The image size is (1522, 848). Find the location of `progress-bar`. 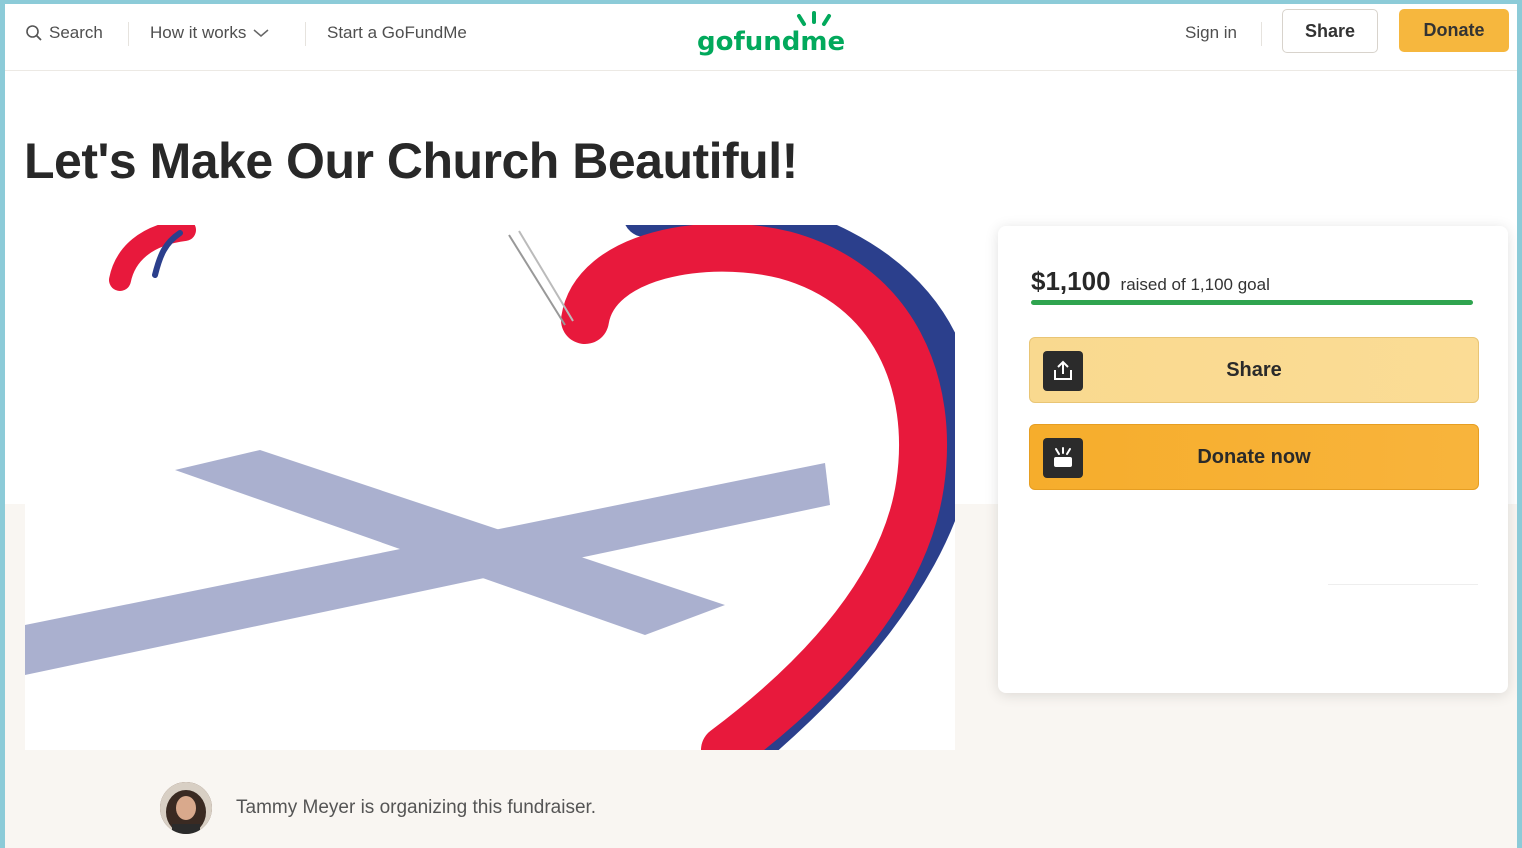

progress-bar is located at coordinates (1252, 302).